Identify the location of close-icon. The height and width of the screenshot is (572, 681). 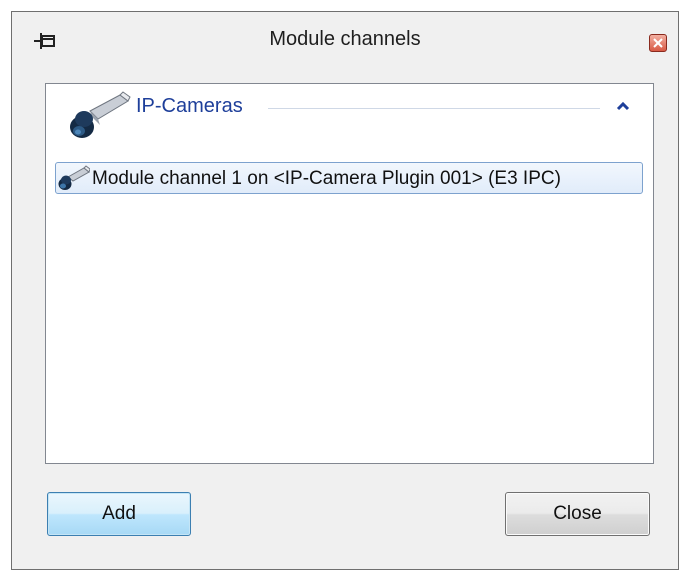
(658, 43).